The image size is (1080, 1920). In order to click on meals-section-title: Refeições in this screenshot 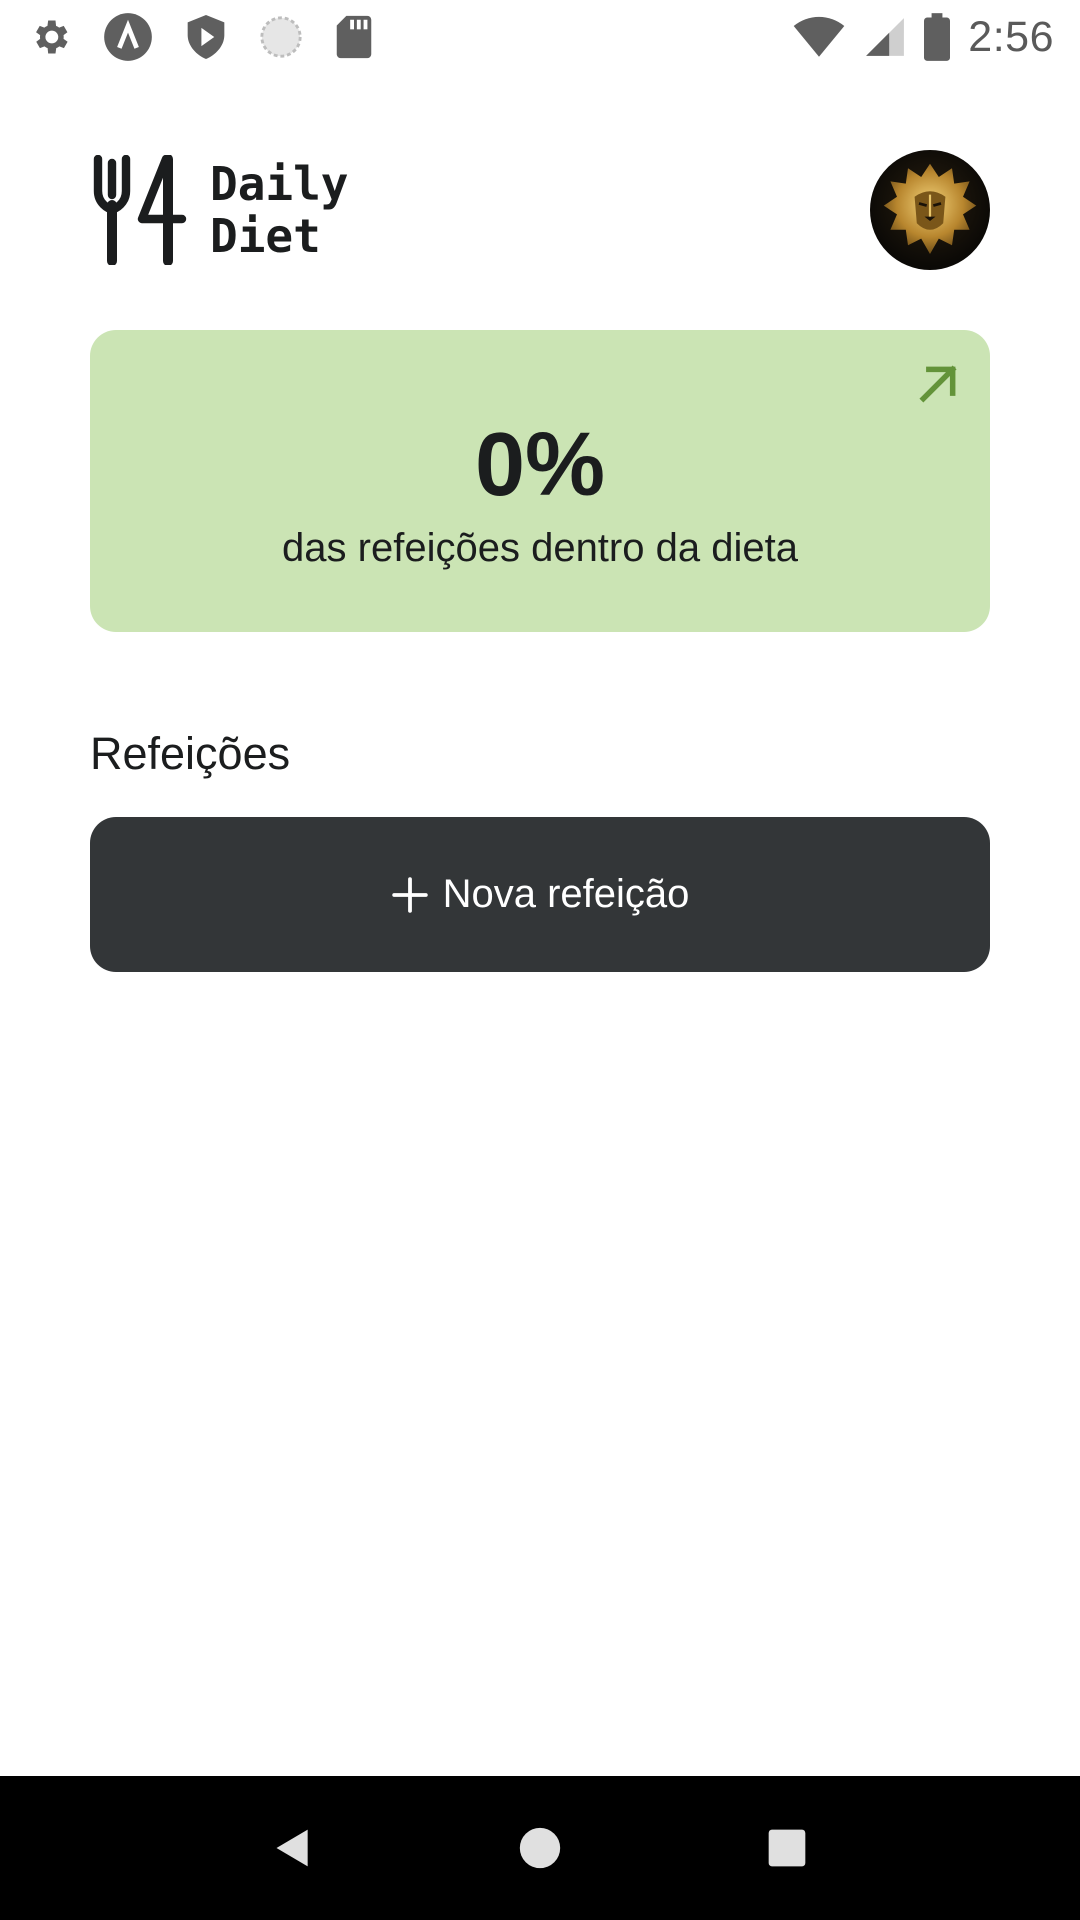, I will do `click(190, 753)`.